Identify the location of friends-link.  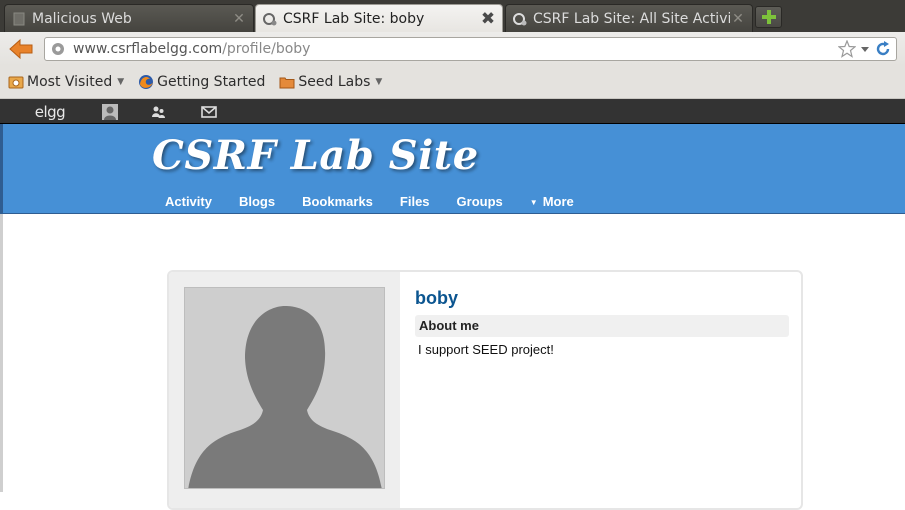
(158, 111).